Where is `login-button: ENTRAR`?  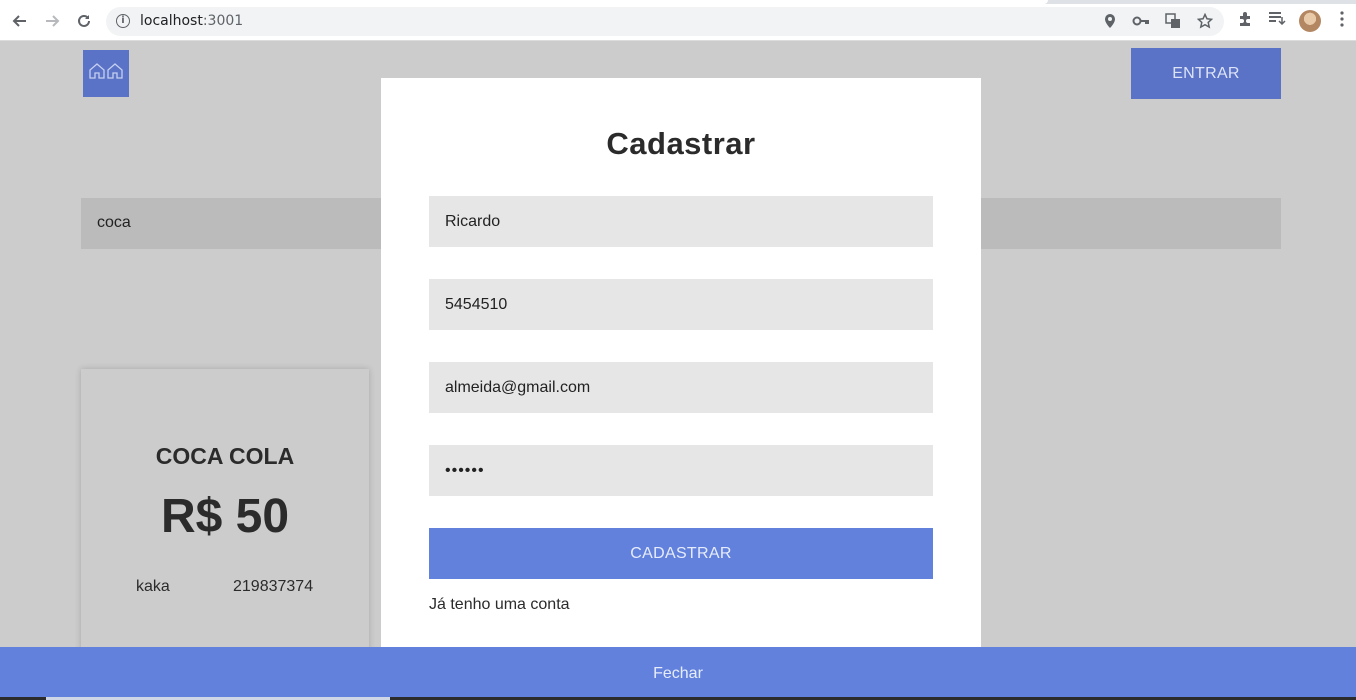 login-button: ENTRAR is located at coordinates (1206, 73).